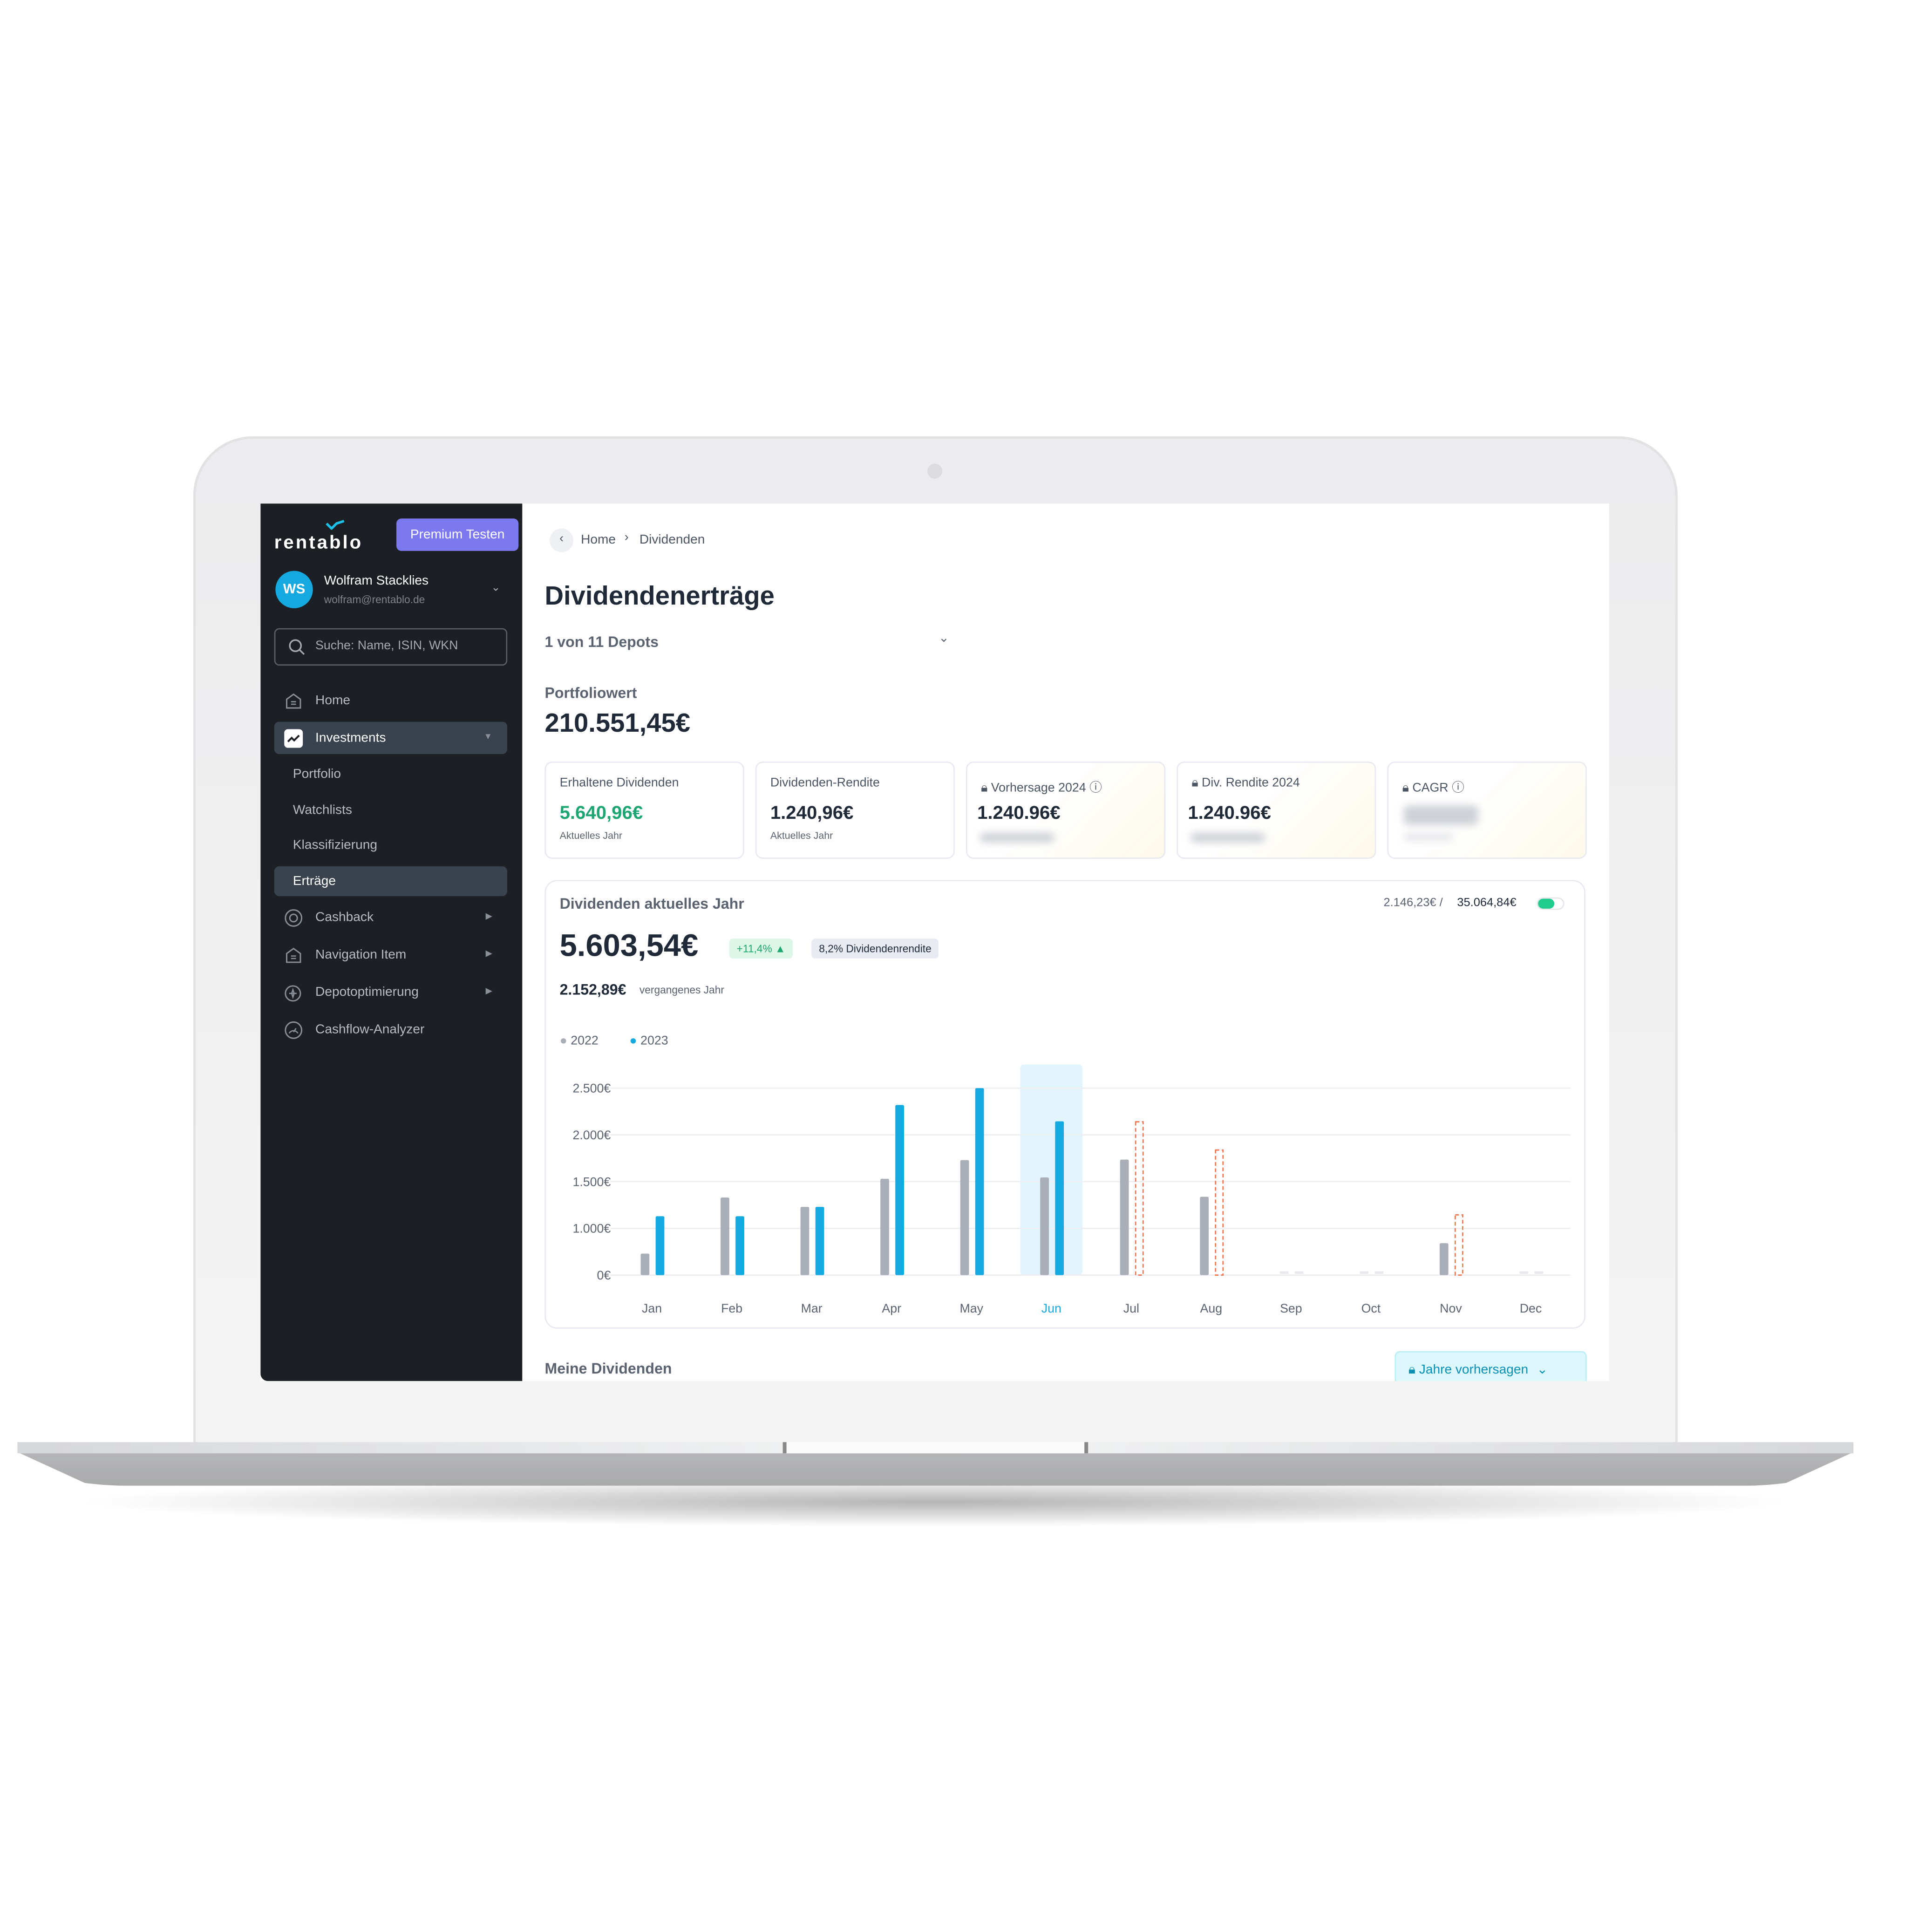 The width and height of the screenshot is (1932, 1932). I want to click on x-tick-label: Jul, so click(1131, 1308).